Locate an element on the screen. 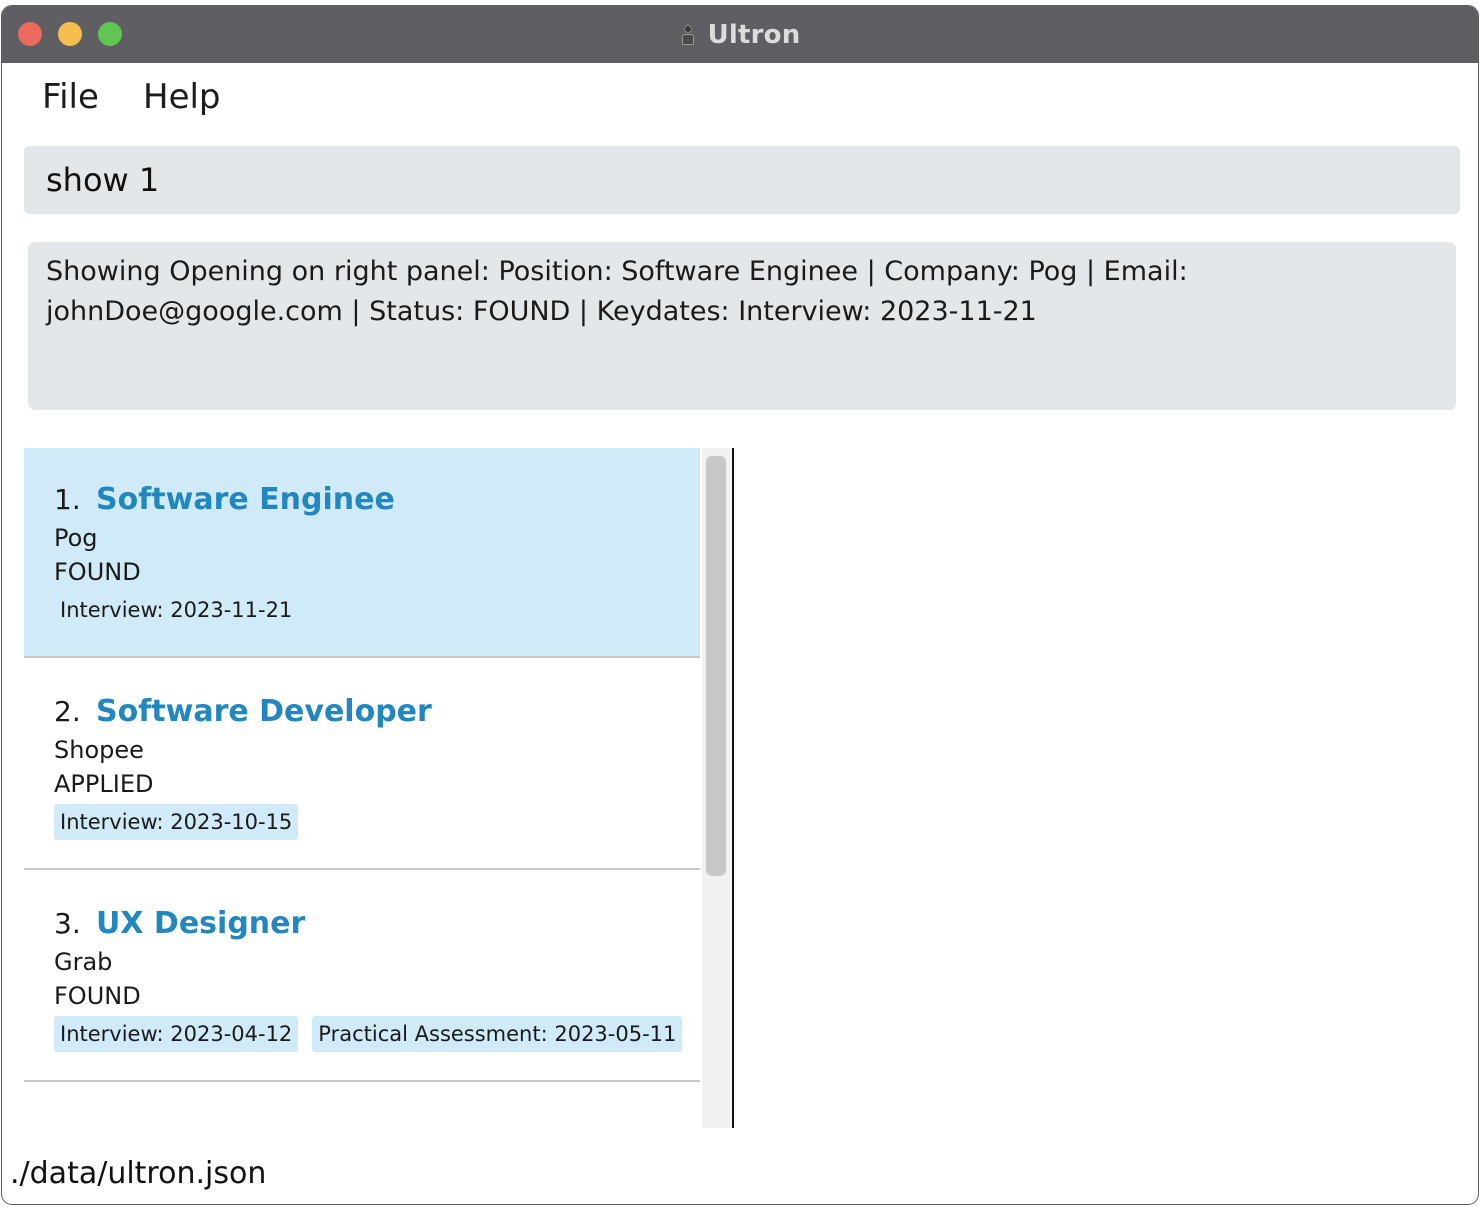  opening-company: Pog is located at coordinates (76, 538).